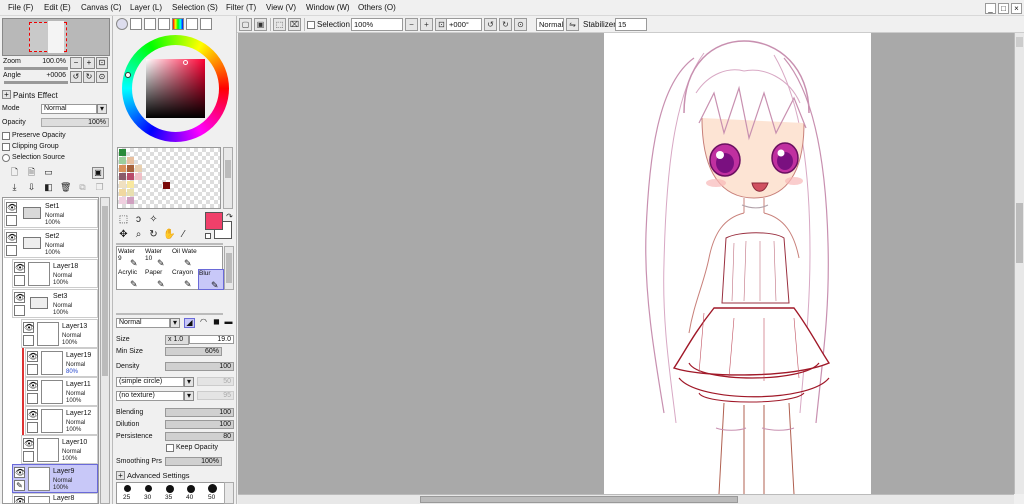  I want to click on saturation-value-square, so click(175, 88).